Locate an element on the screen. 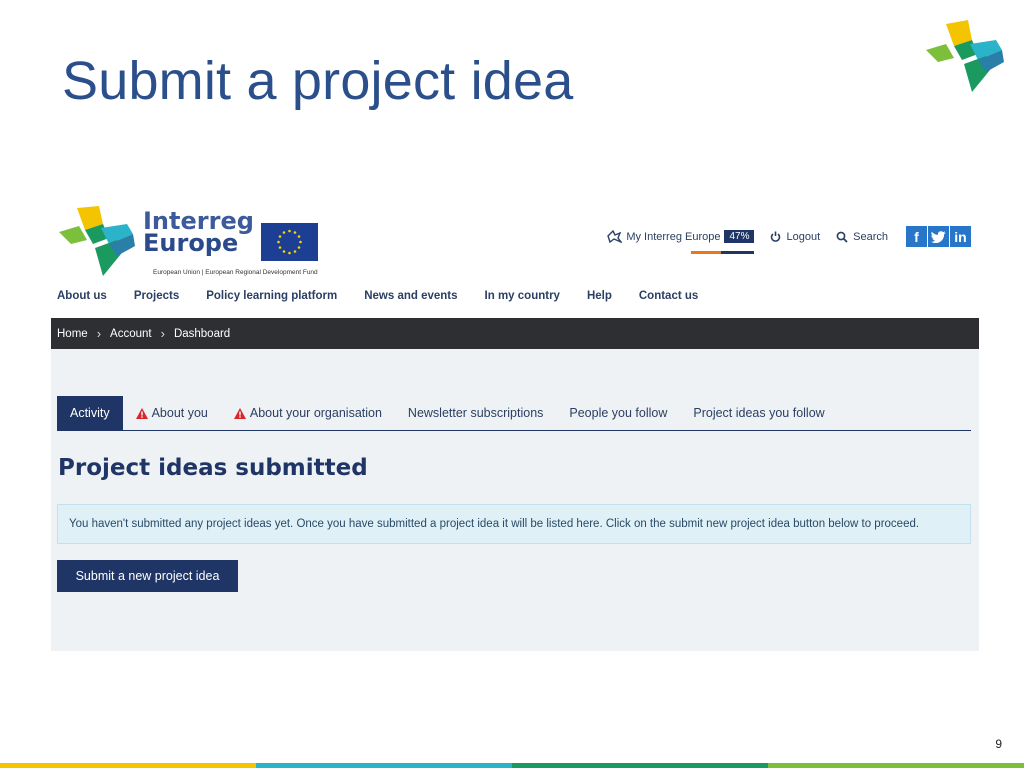 Image resolution: width=1024 pixels, height=768 pixels. interreg-mark-icon is located at coordinates (97, 241).